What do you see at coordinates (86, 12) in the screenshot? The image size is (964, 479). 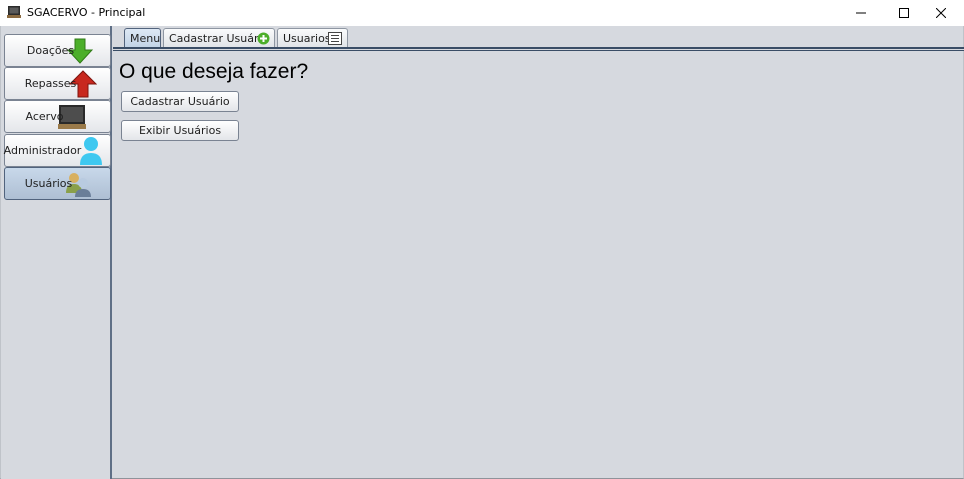 I see `window-title: SGACERVO - Principal` at bounding box center [86, 12].